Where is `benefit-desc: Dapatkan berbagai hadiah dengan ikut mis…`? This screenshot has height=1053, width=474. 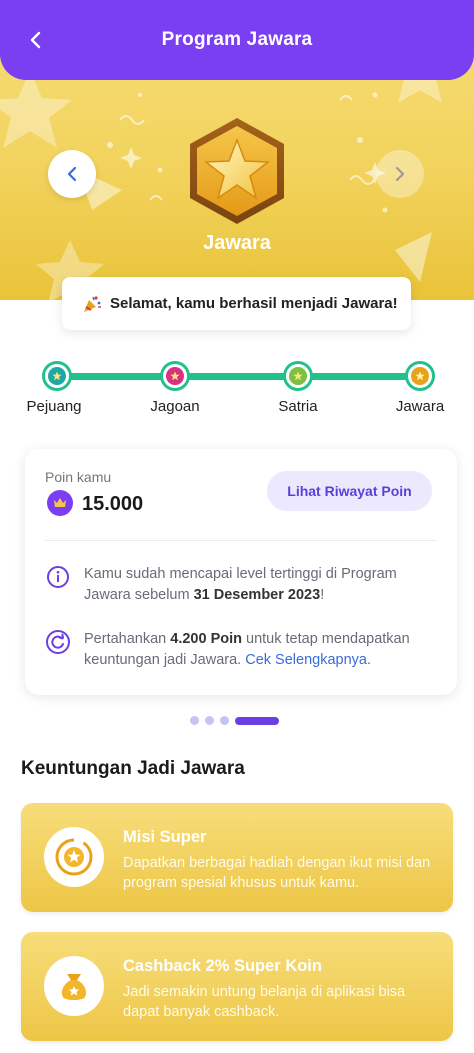 benefit-desc: Dapatkan berbagai hadiah dengan ikut mis… is located at coordinates (277, 873).